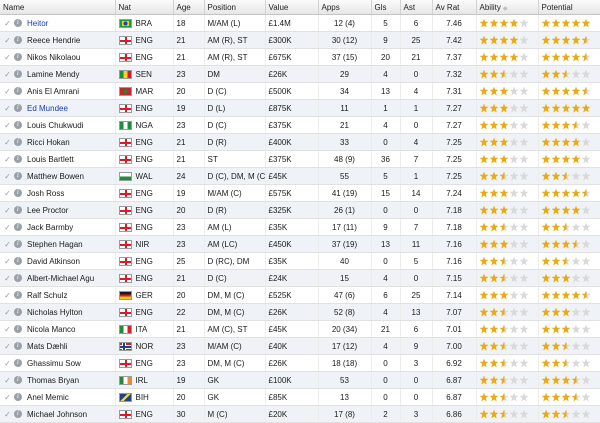 This screenshot has width=600, height=423. I want to click on player-name-cell: ✓ i Mats Dæhli, so click(58, 346).